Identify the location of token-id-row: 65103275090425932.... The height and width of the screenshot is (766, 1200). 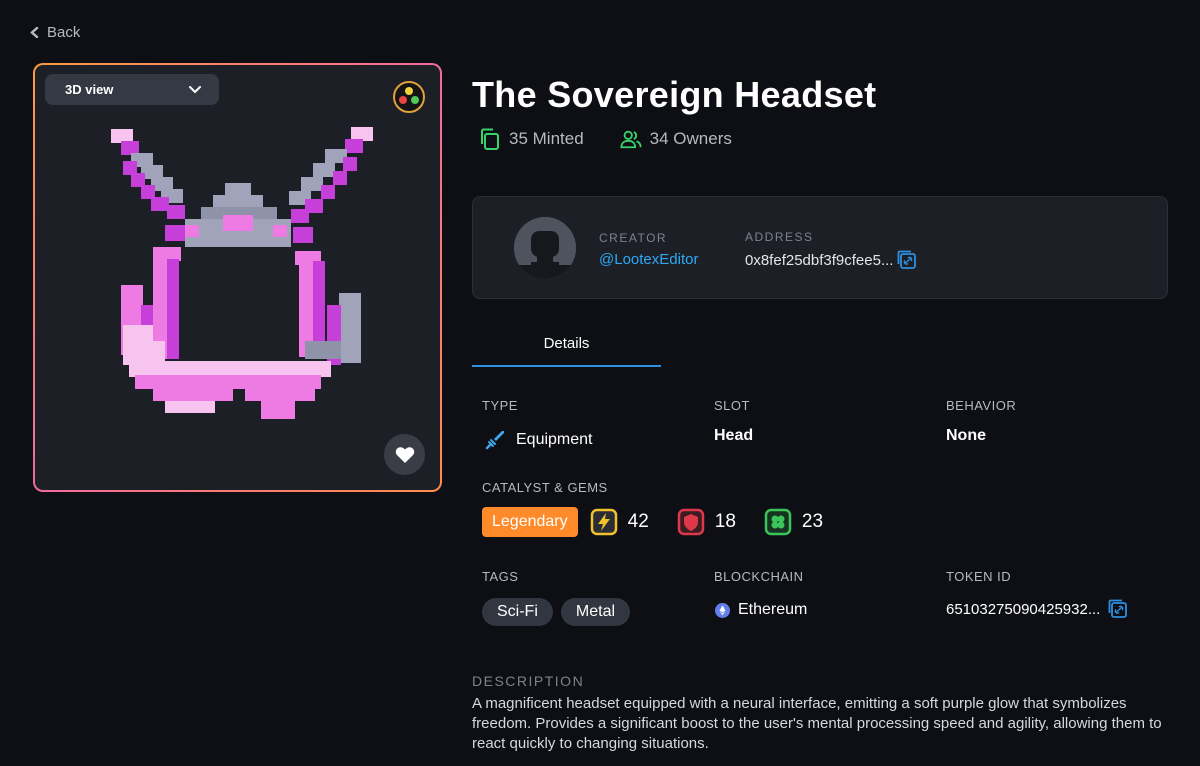
(1037, 609).